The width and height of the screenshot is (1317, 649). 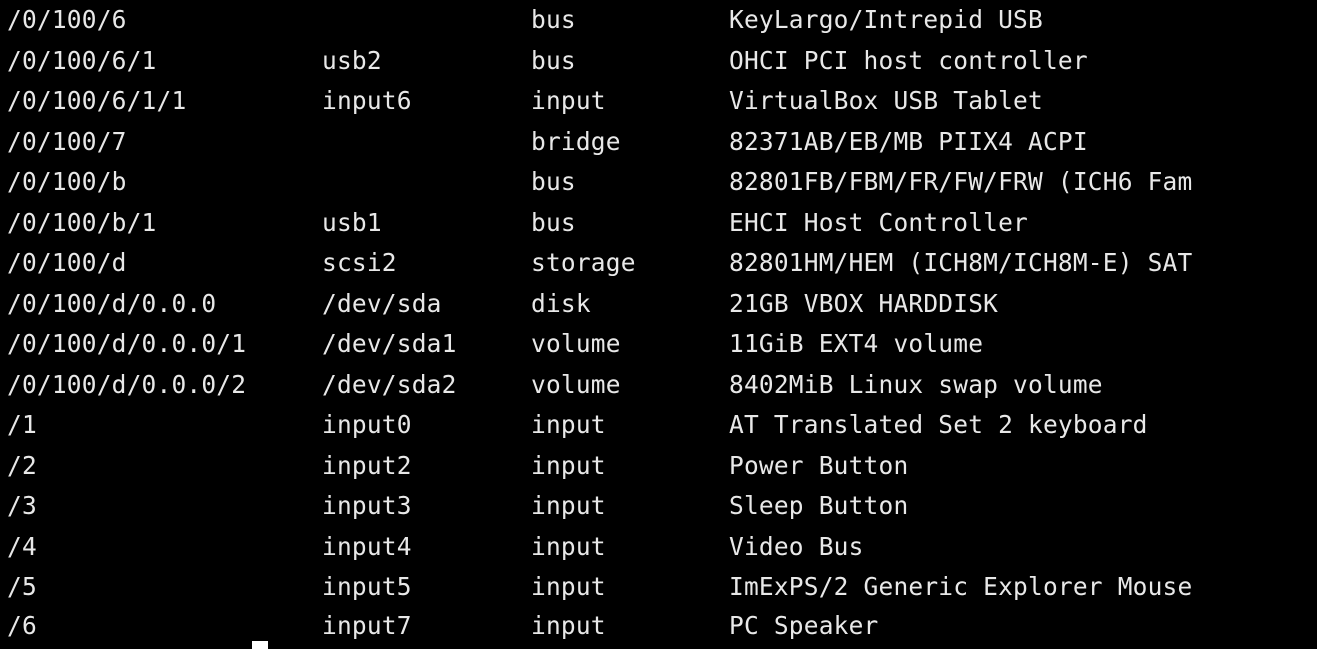 What do you see at coordinates (112, 303) in the screenshot?
I see `row-path: /0/100/d/0.0.0` at bounding box center [112, 303].